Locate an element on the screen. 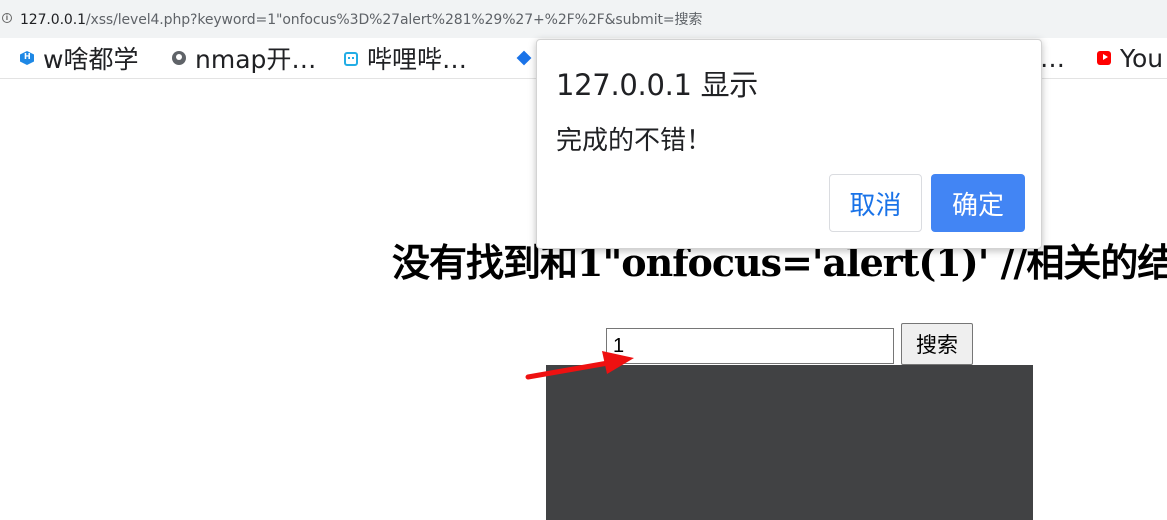 The image size is (1167, 520). cube-icon is located at coordinates (524, 58).